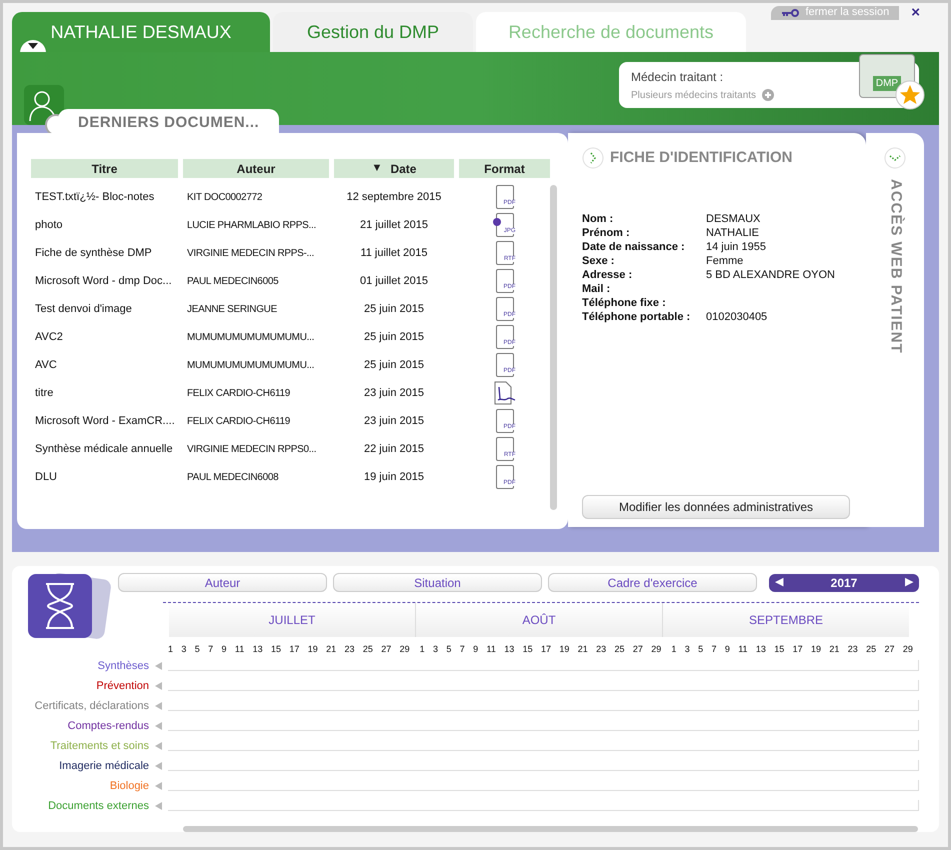  I want to click on day-number: 21, so click(834, 649).